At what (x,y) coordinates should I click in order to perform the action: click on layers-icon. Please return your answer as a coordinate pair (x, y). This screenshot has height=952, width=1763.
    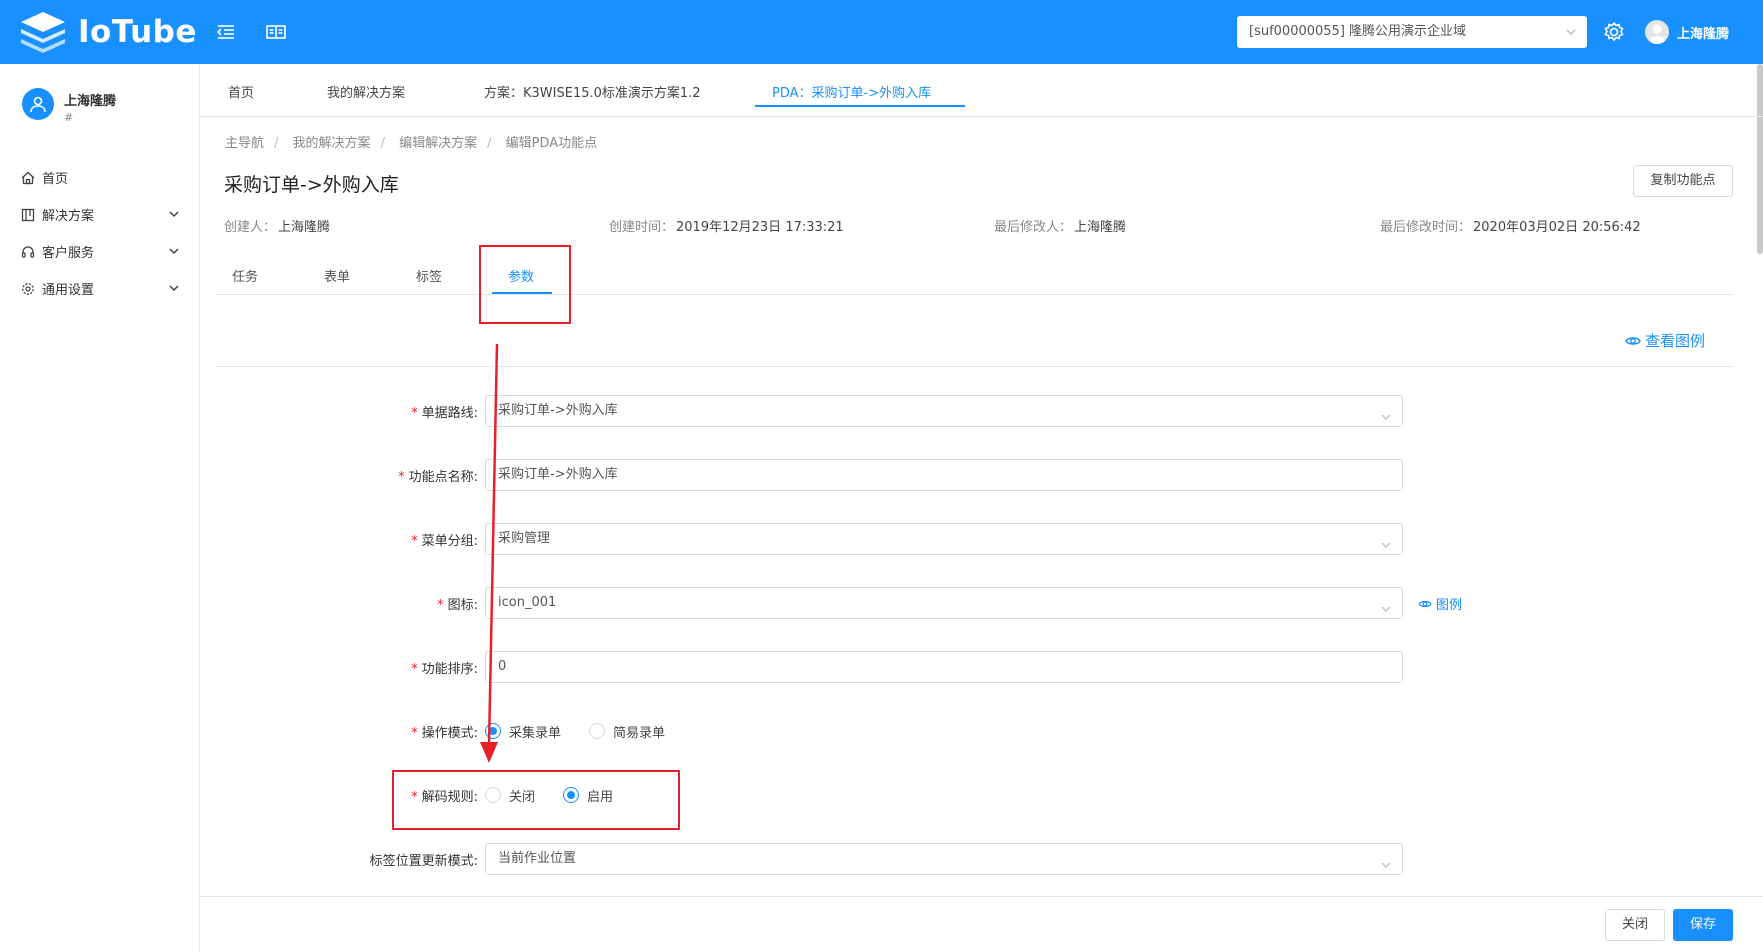
    Looking at the image, I should click on (43, 32).